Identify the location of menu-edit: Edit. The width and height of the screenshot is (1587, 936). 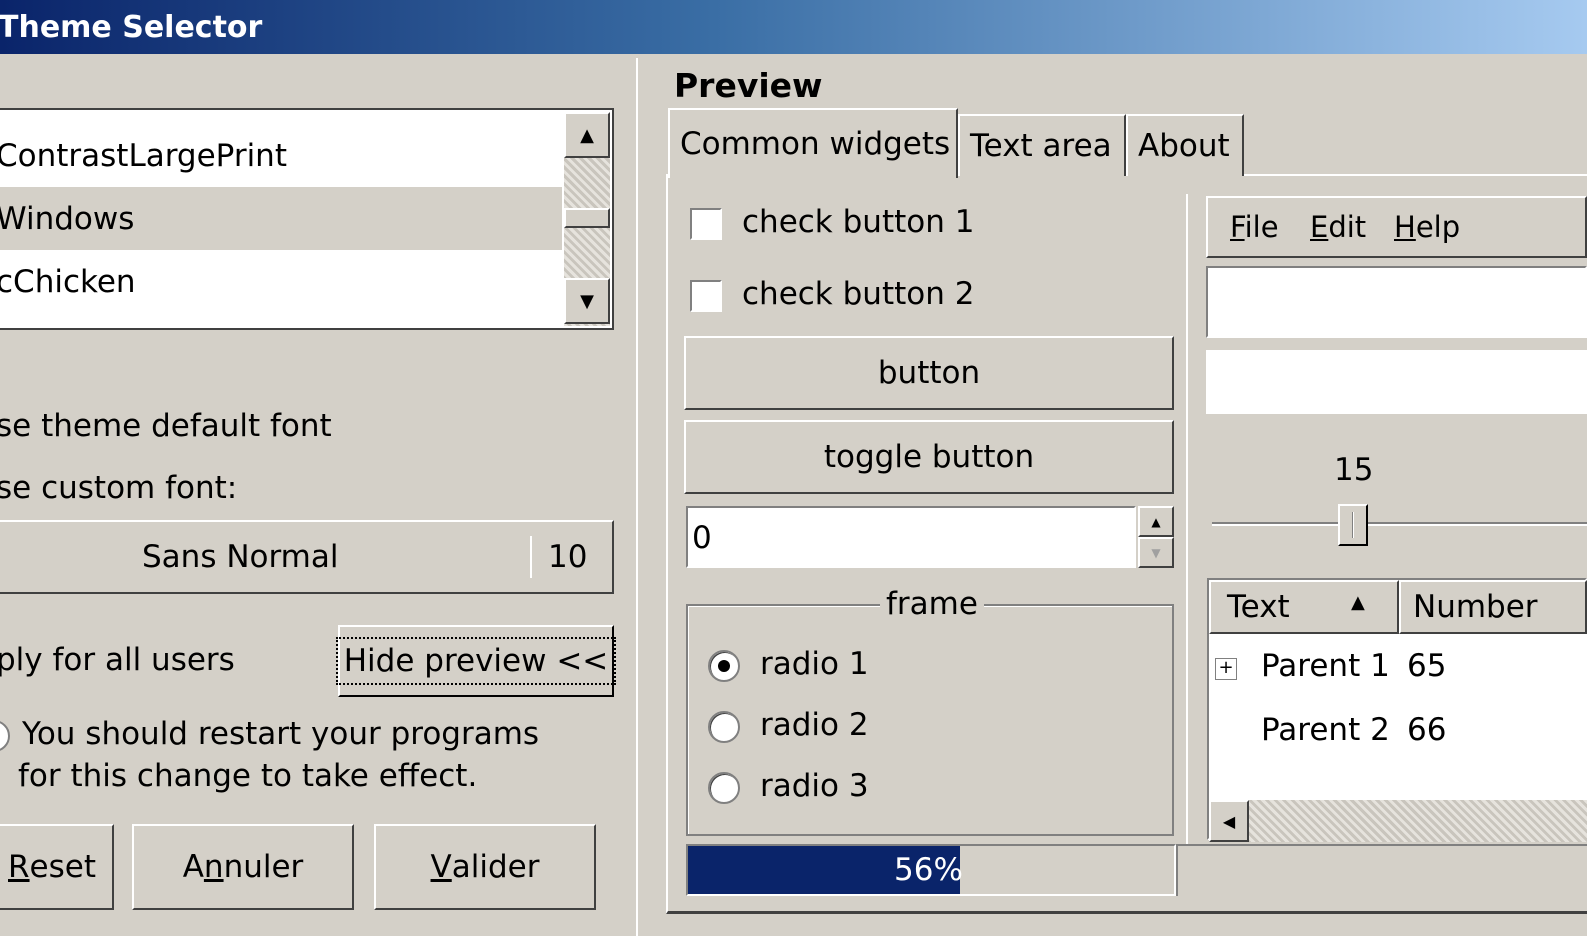
(1338, 227).